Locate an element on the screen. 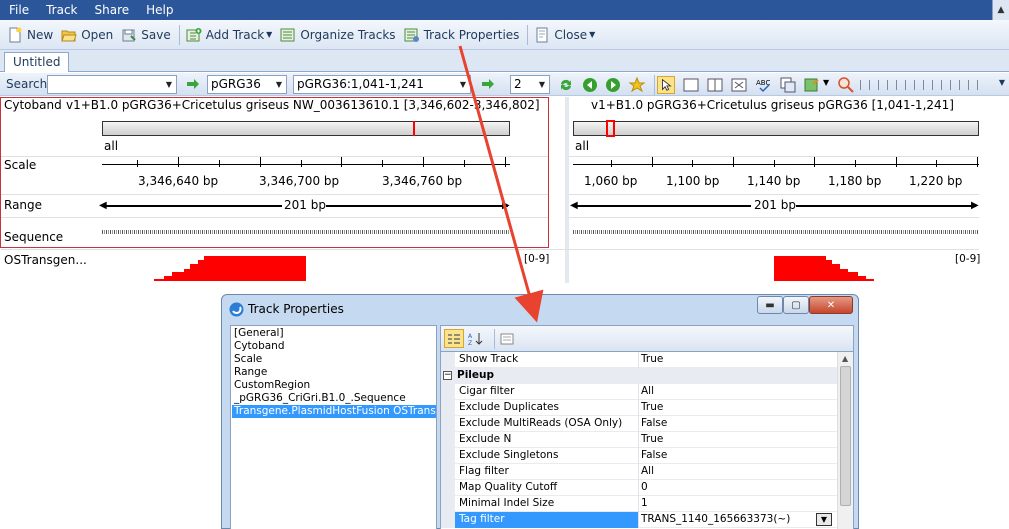 Image resolution: width=1009 pixels, height=529 pixels. cytoband-ideogram is located at coordinates (306, 128).